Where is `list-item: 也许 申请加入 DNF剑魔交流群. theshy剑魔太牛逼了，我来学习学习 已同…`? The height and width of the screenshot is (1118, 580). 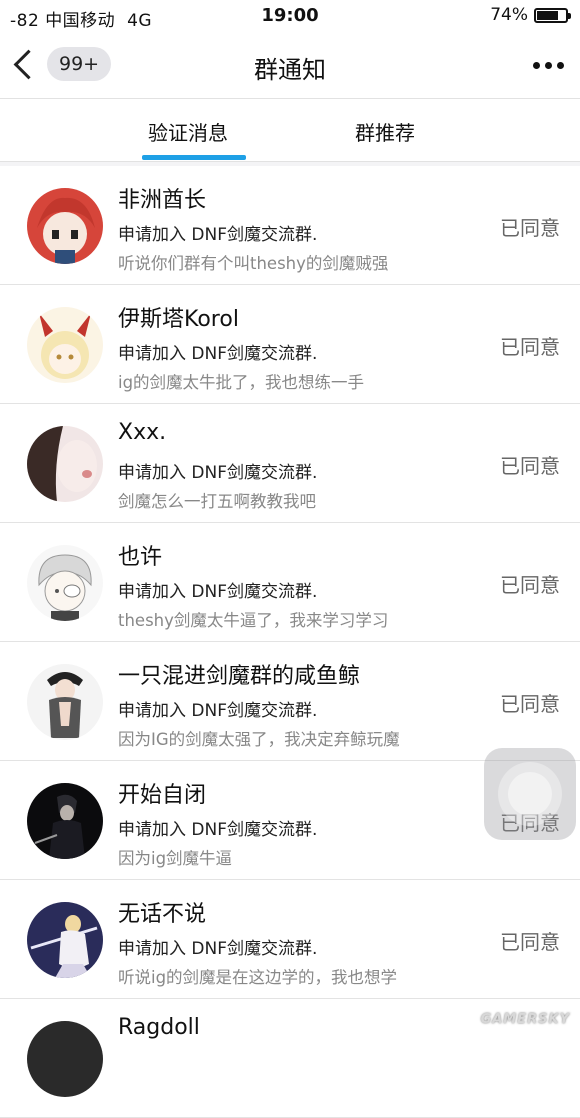 list-item: 也许 申请加入 DNF剑魔交流群. theshy剑魔太牛逼了，我来学习学习 已同… is located at coordinates (290, 582).